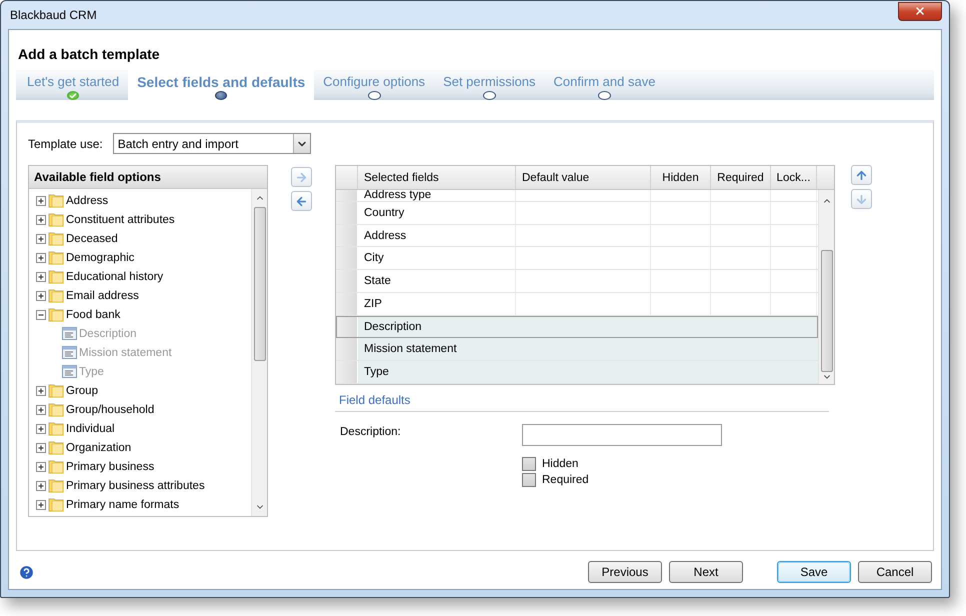  I want to click on grid-row: Type, so click(577, 372).